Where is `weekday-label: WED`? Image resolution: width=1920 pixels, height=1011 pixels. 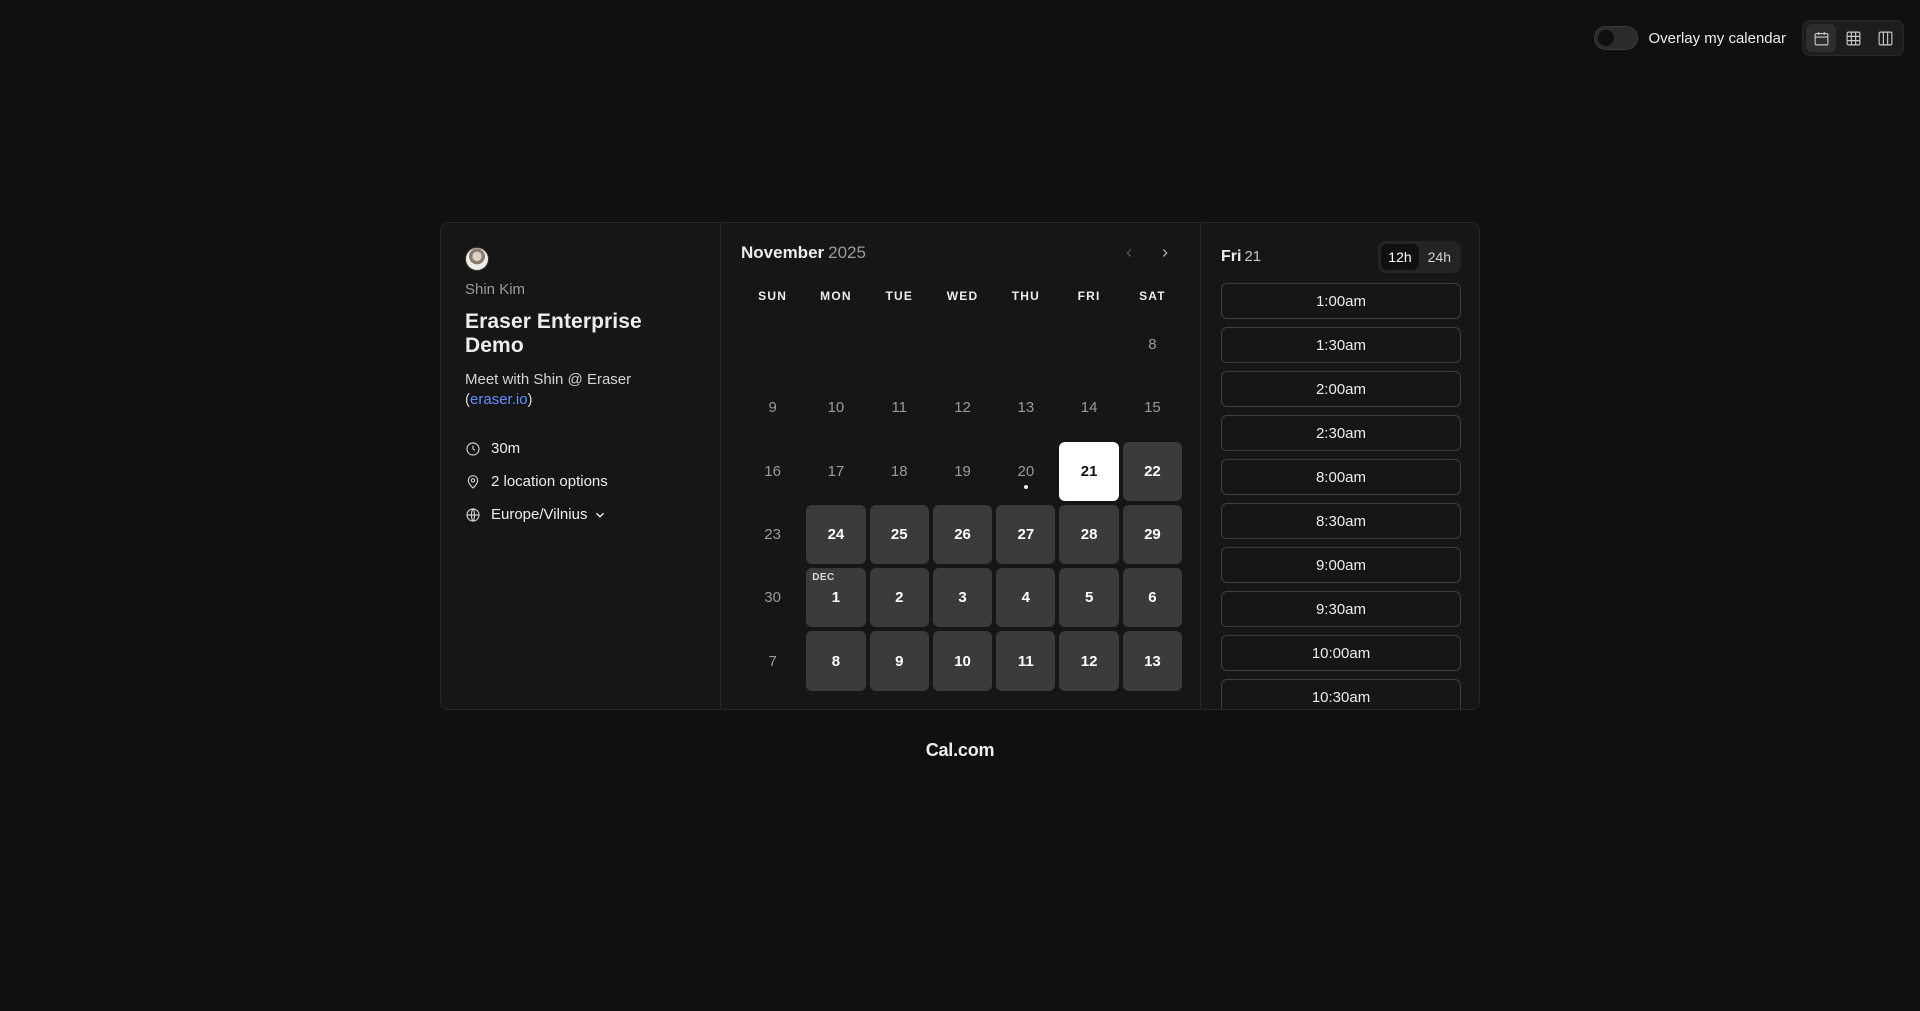
weekday-label: WED is located at coordinates (962, 296).